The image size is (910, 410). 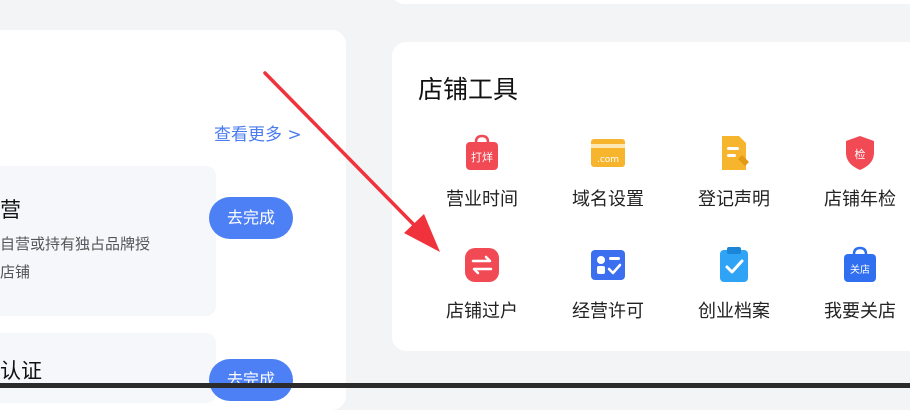 I want to click on bottom-bar, so click(x=455, y=385).